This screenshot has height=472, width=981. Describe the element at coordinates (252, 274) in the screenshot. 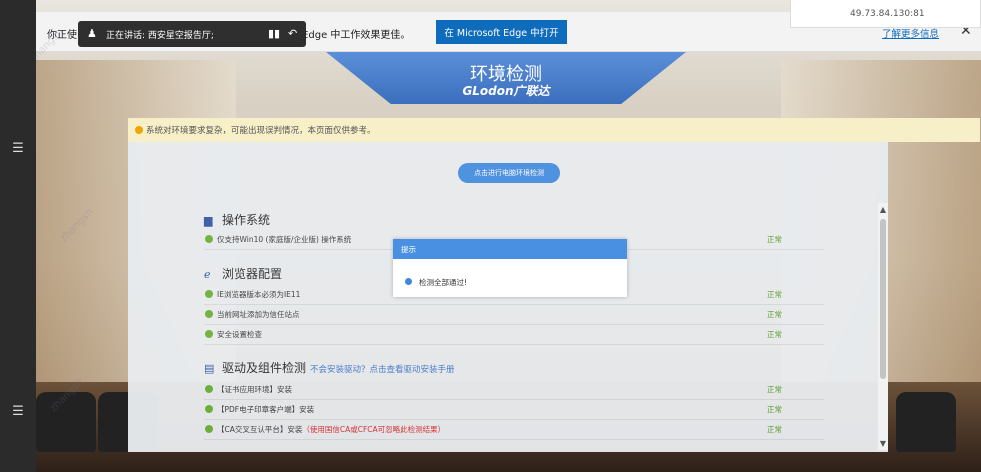

I see `section-title-text: 浏览器配置` at that location.